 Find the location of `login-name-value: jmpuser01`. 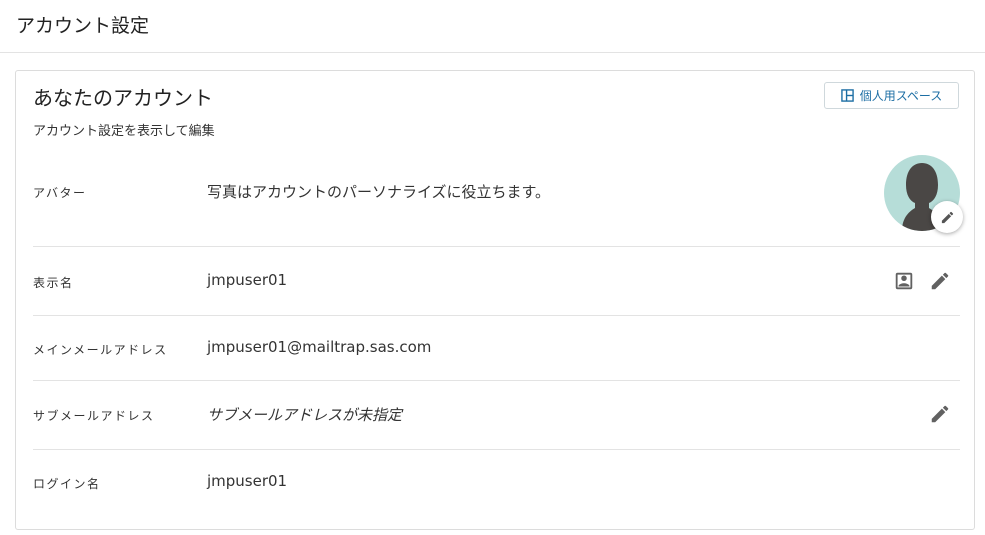

login-name-value: jmpuser01 is located at coordinates (247, 481).